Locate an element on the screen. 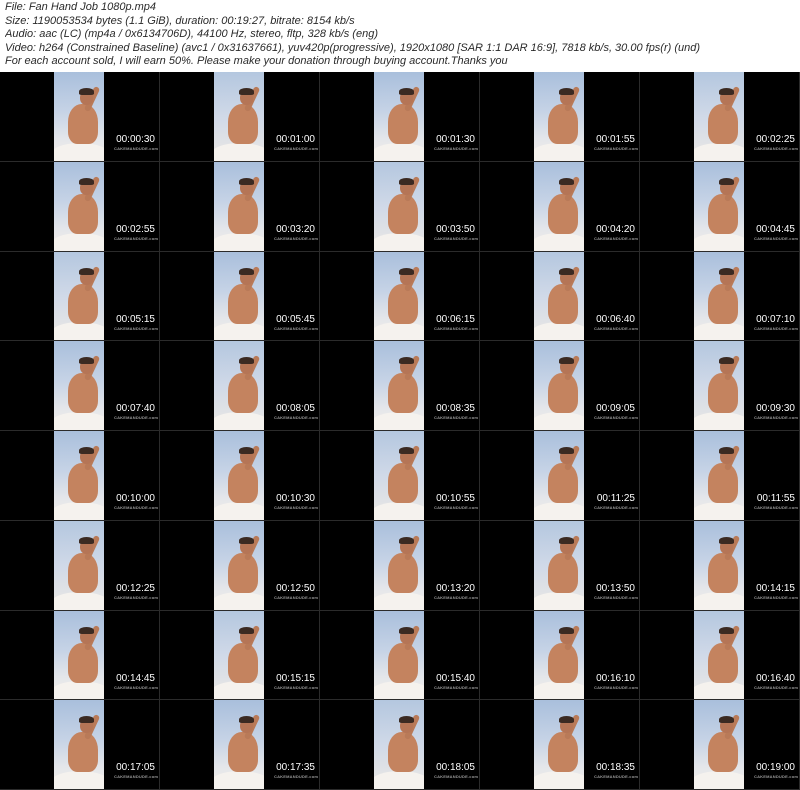 Image resolution: width=800 pixels, height=790 pixels. thumbnail-cell: 00:16:40 CAKEMANDUDE.com is located at coordinates (720, 655).